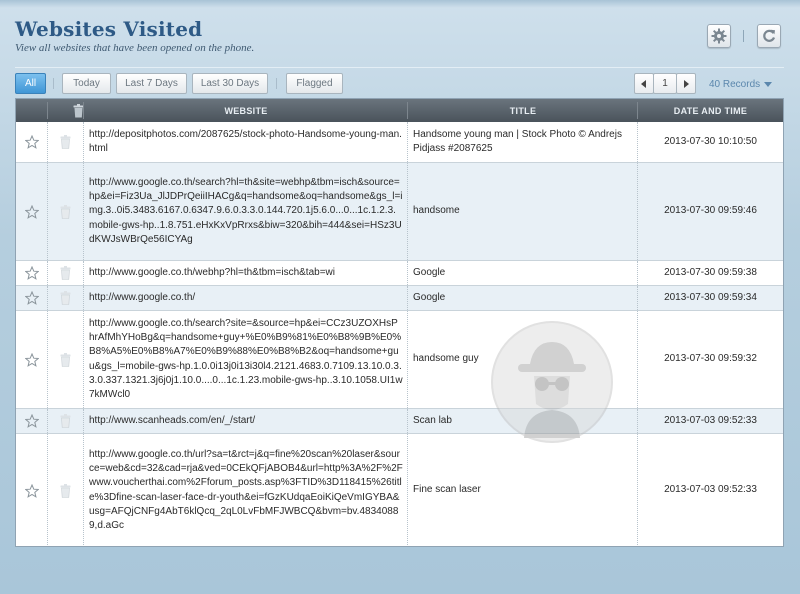 The width and height of the screenshot is (800, 594). Describe the element at coordinates (523, 490) in the screenshot. I see `title-cell: Fine scan laser` at that location.